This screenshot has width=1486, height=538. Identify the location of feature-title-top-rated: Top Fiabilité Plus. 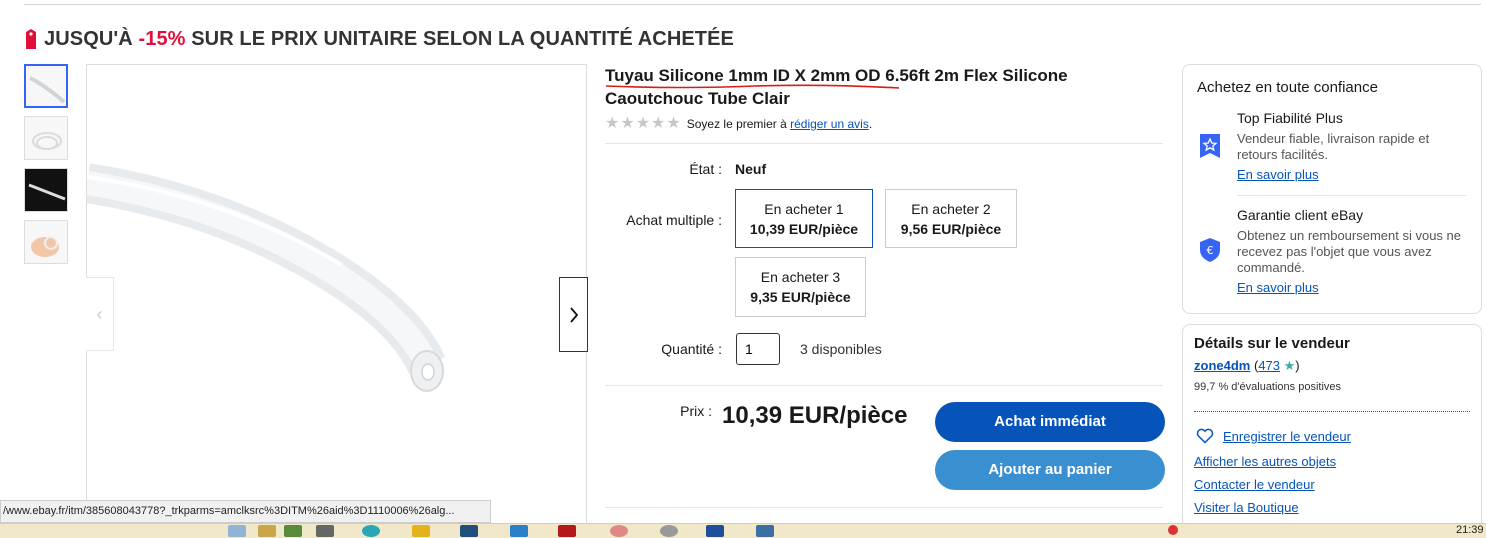
(1290, 118).